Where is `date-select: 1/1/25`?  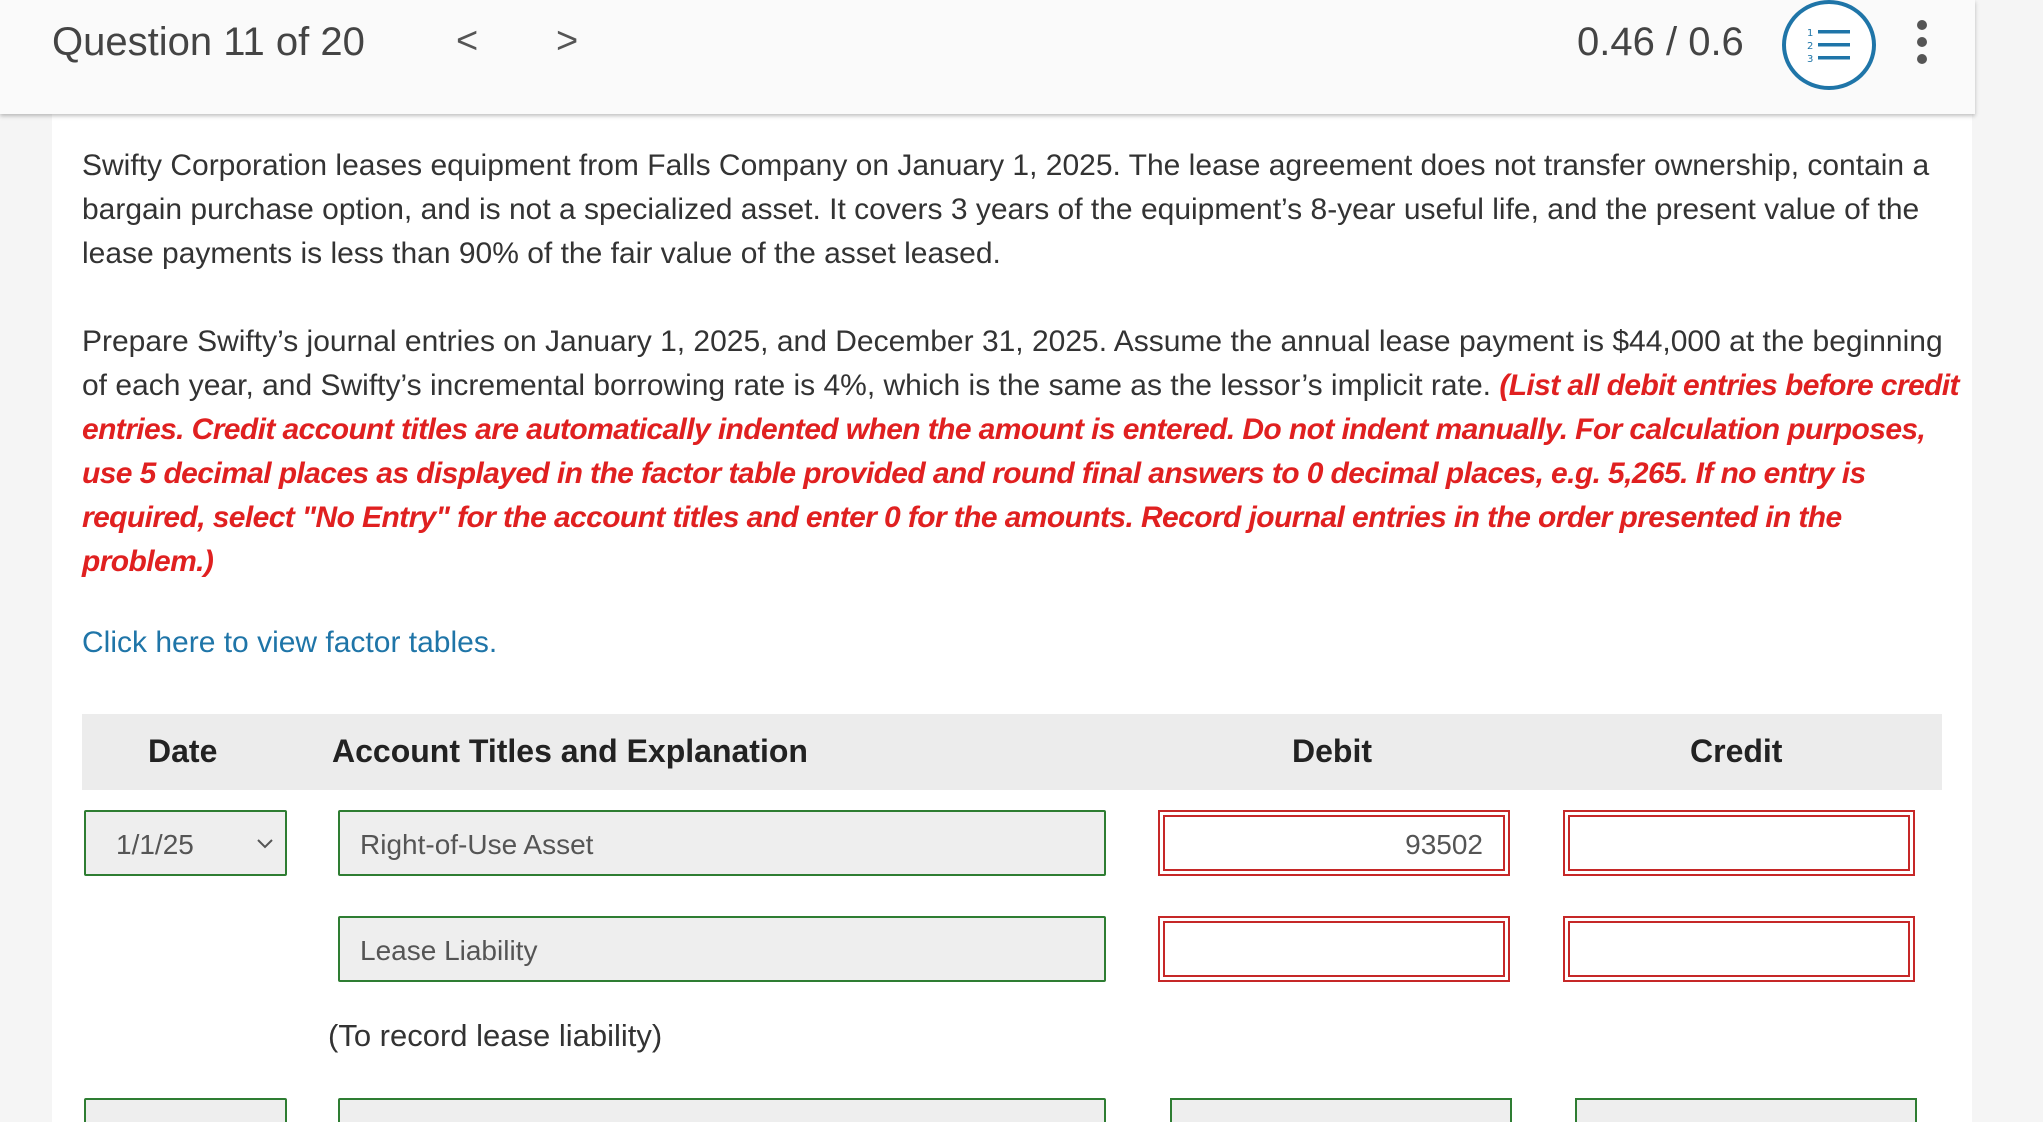
date-select: 1/1/25 is located at coordinates (185, 843).